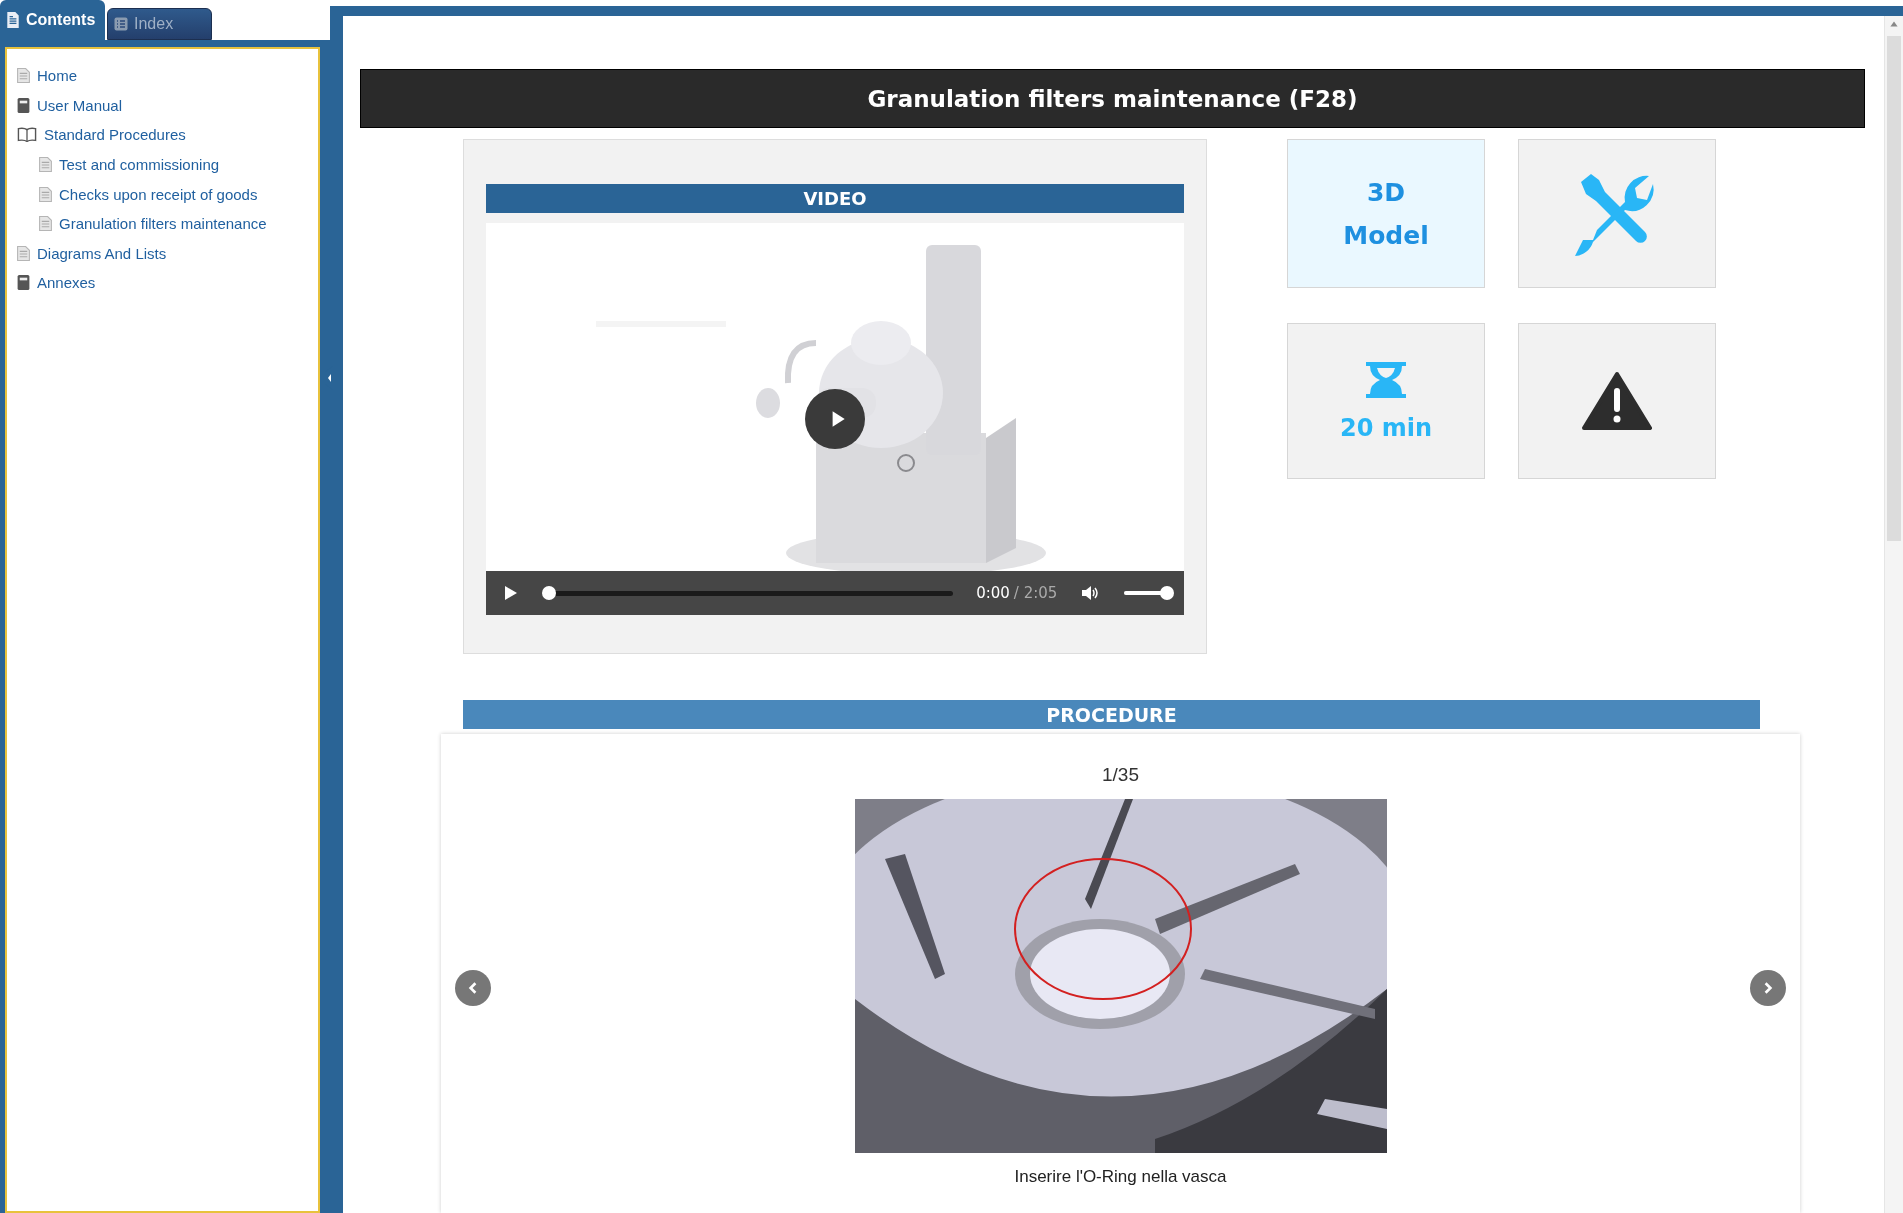 The image size is (1903, 1213). I want to click on section-heading: PROCEDURE, so click(1111, 714).